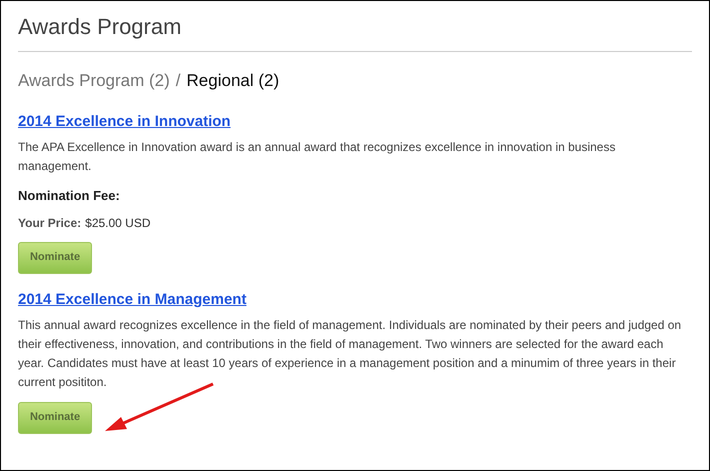 The height and width of the screenshot is (471, 710). What do you see at coordinates (124, 122) in the screenshot?
I see `award-title-link: 2014 Excellence in Innovation` at bounding box center [124, 122].